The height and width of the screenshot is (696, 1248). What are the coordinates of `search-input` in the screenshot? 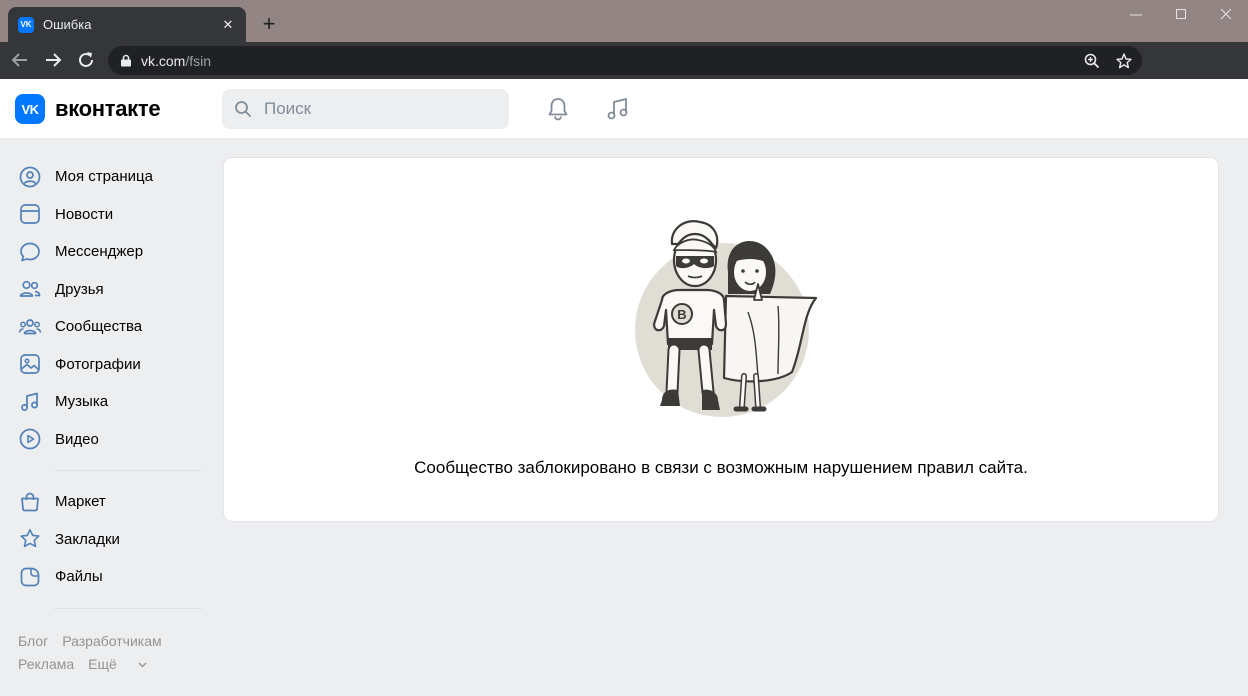 It's located at (379, 109).